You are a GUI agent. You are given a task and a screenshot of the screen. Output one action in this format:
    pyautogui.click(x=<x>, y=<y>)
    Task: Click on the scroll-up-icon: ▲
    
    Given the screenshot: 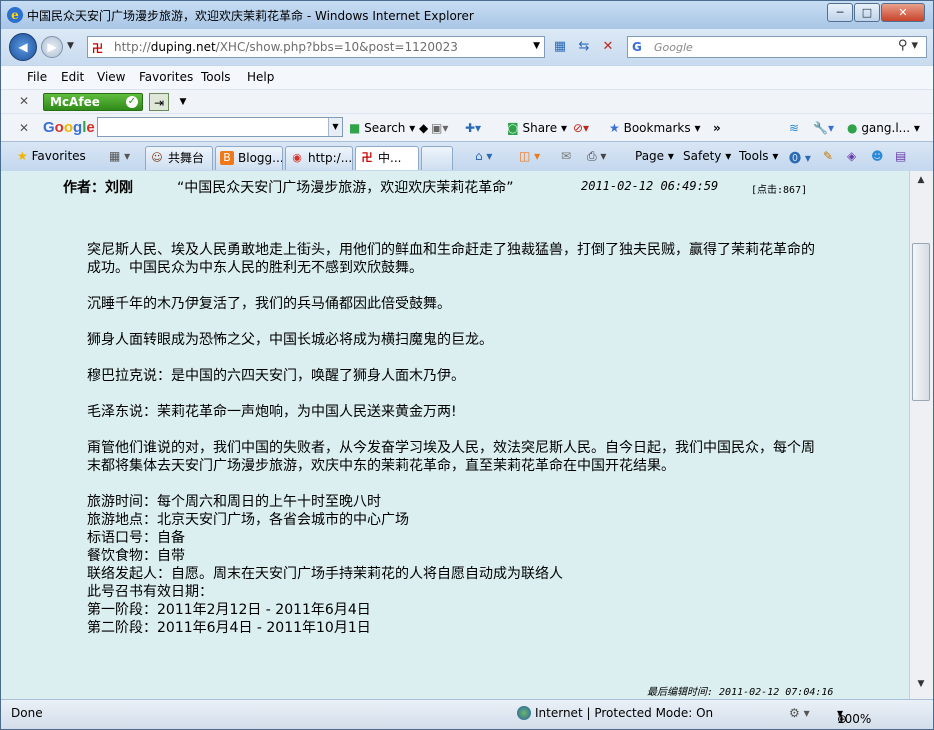 What is the action you would take?
    pyautogui.click(x=921, y=183)
    